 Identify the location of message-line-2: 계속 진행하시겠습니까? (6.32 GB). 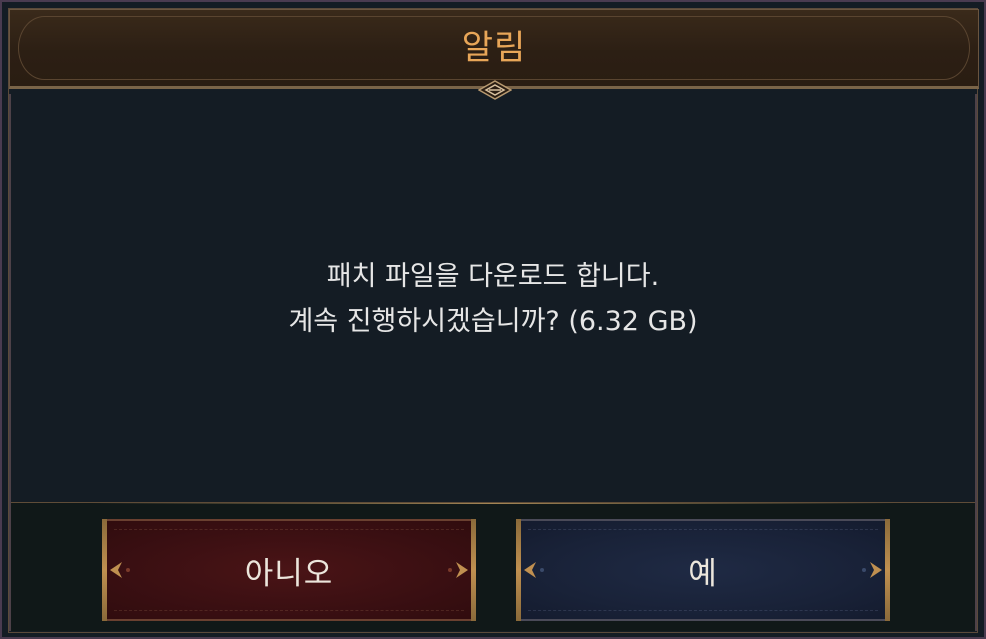
(493, 321).